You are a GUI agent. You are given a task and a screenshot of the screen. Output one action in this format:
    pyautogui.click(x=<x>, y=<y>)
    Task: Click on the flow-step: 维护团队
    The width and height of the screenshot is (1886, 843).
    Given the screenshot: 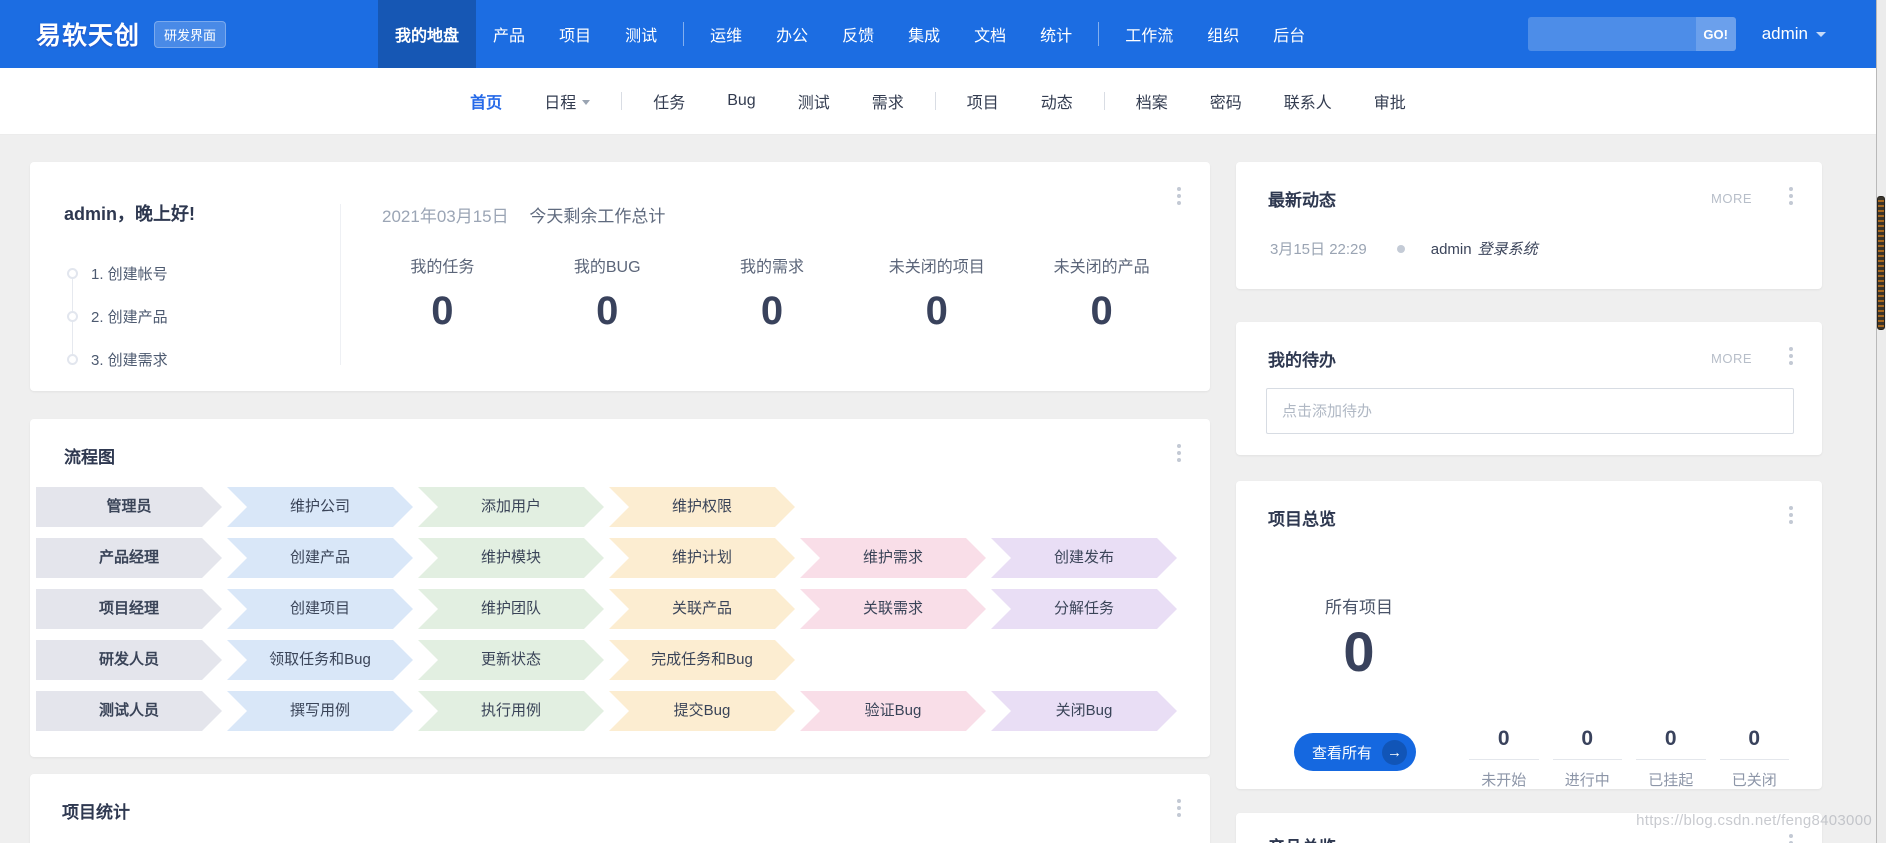 What is the action you would take?
    pyautogui.click(x=511, y=609)
    